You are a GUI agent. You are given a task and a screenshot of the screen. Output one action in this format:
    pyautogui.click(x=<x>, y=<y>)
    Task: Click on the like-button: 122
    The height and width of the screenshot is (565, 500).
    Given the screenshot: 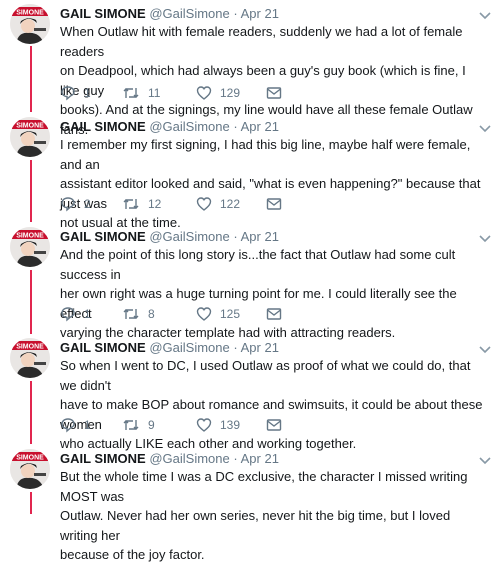 What is the action you would take?
    pyautogui.click(x=218, y=204)
    